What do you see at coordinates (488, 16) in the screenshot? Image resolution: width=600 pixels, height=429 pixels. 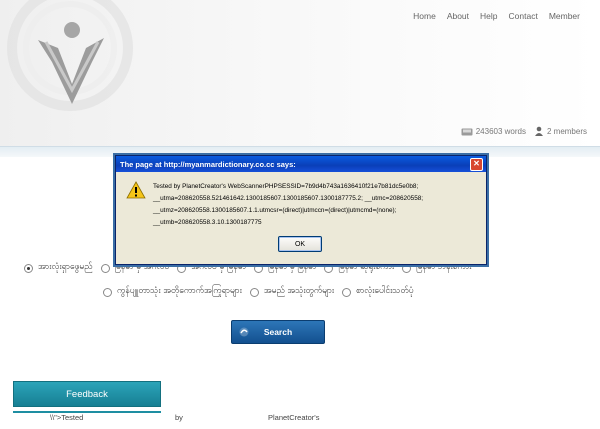 I see `nav-help-link: Help` at bounding box center [488, 16].